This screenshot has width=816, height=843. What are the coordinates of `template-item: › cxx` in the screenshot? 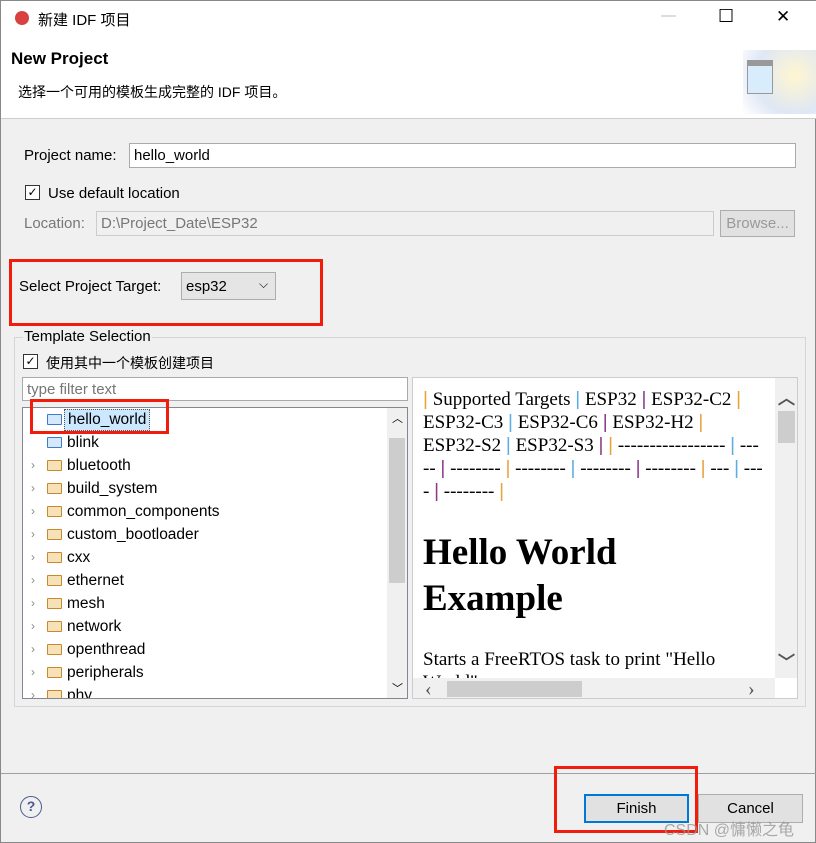 It's located at (205, 557).